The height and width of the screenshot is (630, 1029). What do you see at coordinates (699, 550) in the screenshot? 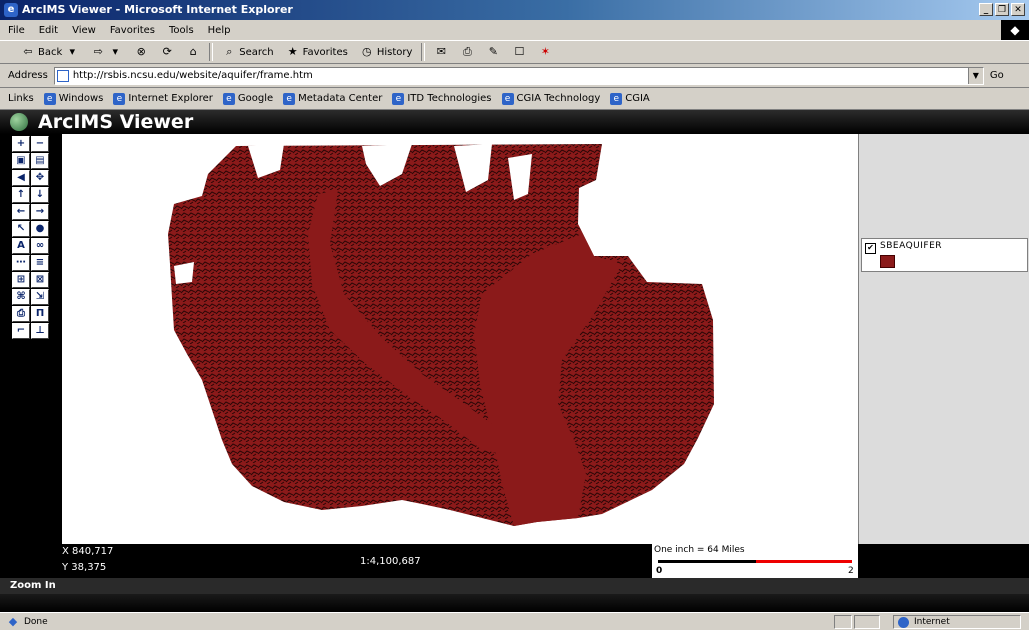
I see `scale-bar-label: One inch = 64 Miles` at bounding box center [699, 550].